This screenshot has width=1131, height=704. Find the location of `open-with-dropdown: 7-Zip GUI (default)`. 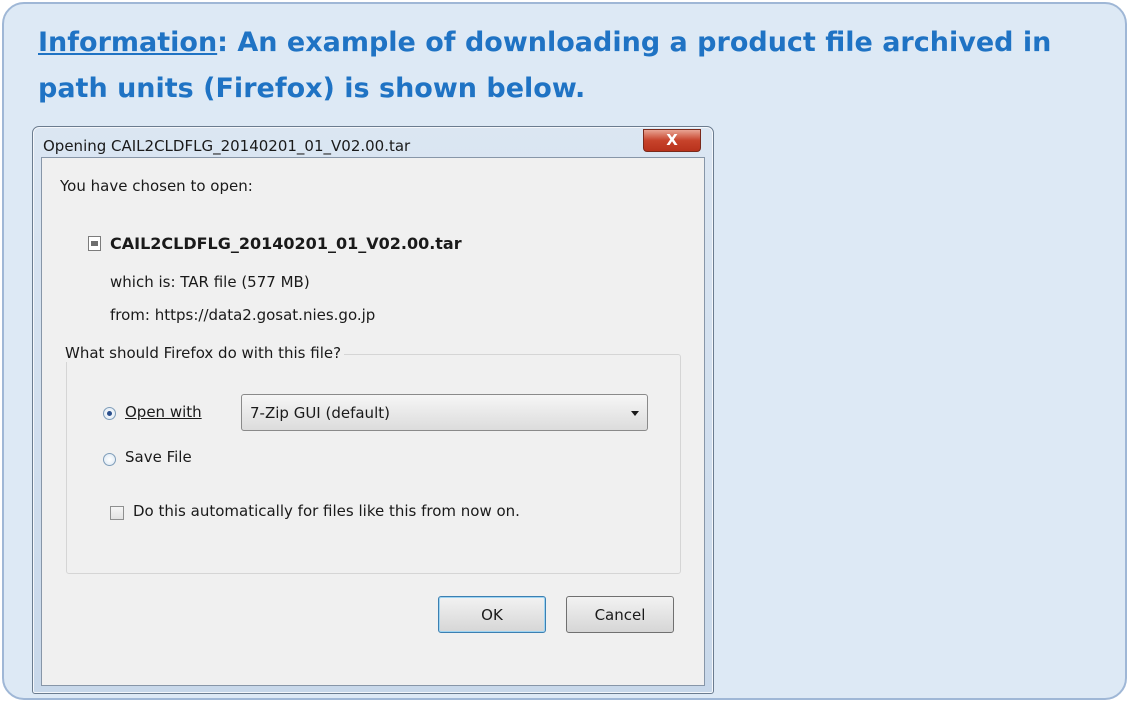

open-with-dropdown: 7-Zip GUI (default) is located at coordinates (444, 412).